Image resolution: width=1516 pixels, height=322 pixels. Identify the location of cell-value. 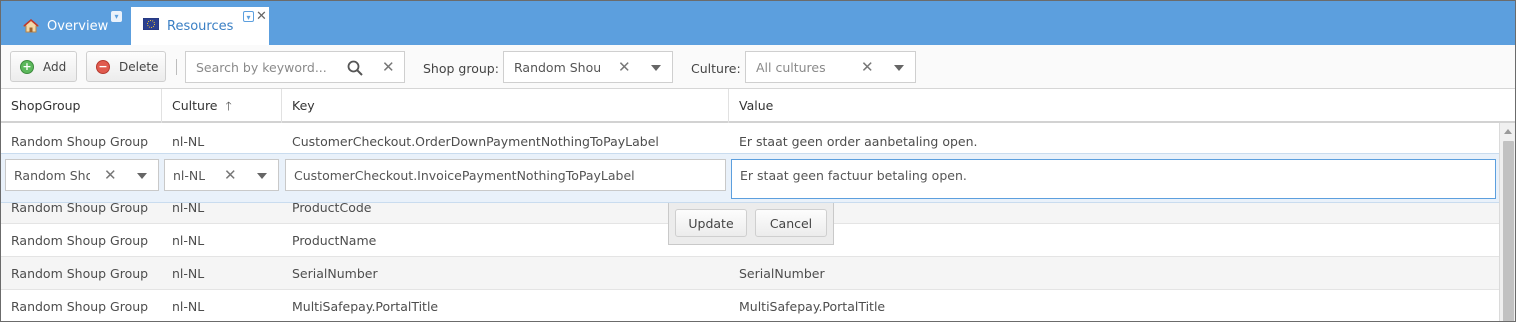
(1114, 240).